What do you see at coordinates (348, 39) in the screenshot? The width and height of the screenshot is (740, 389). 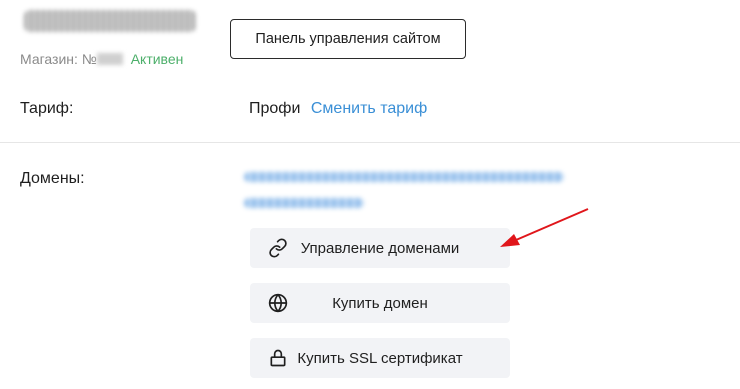 I see `site-control-panel-button: Панель управления сайтом` at bounding box center [348, 39].